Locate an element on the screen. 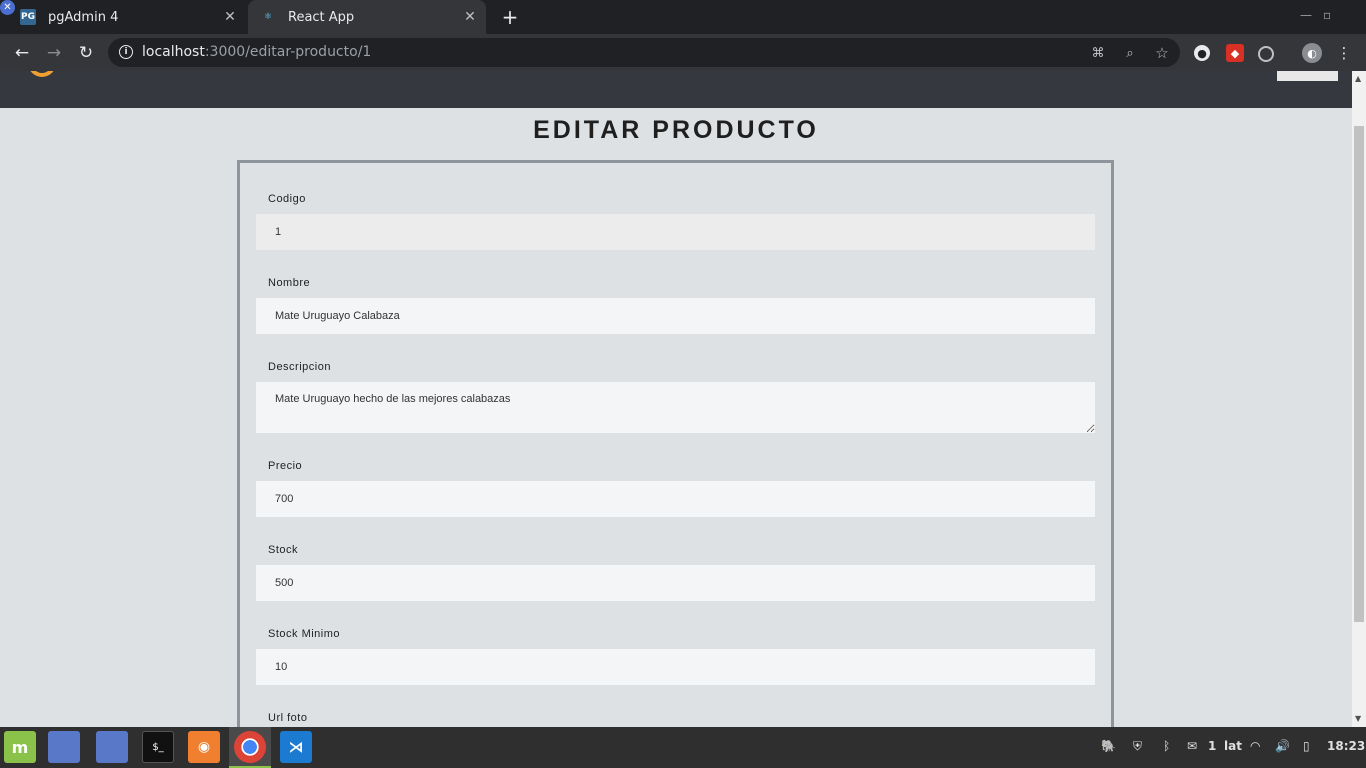 The height and width of the screenshot is (768, 1366). extension-icon is located at coordinates (1266, 54).